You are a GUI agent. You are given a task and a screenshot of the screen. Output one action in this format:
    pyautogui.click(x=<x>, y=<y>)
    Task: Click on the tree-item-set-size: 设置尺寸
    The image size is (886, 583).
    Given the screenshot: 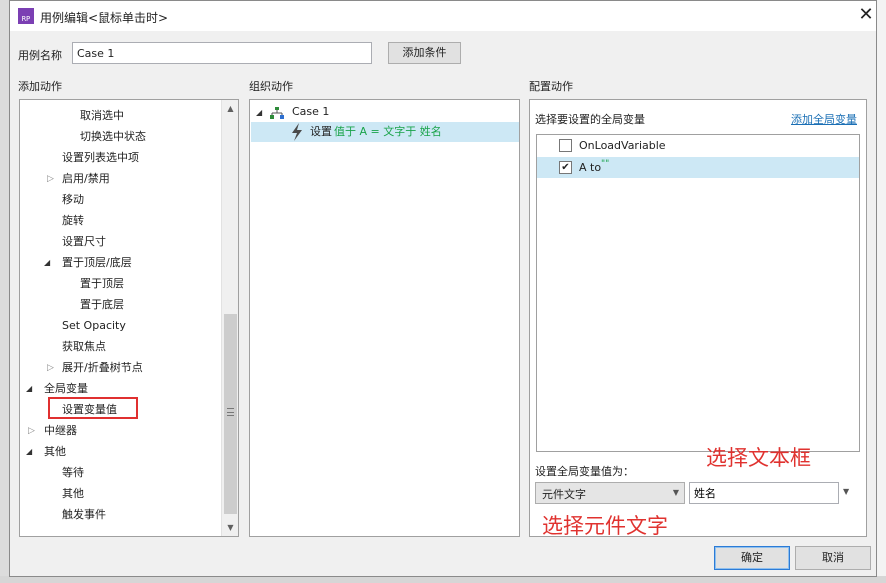 What is the action you would take?
    pyautogui.click(x=84, y=241)
    